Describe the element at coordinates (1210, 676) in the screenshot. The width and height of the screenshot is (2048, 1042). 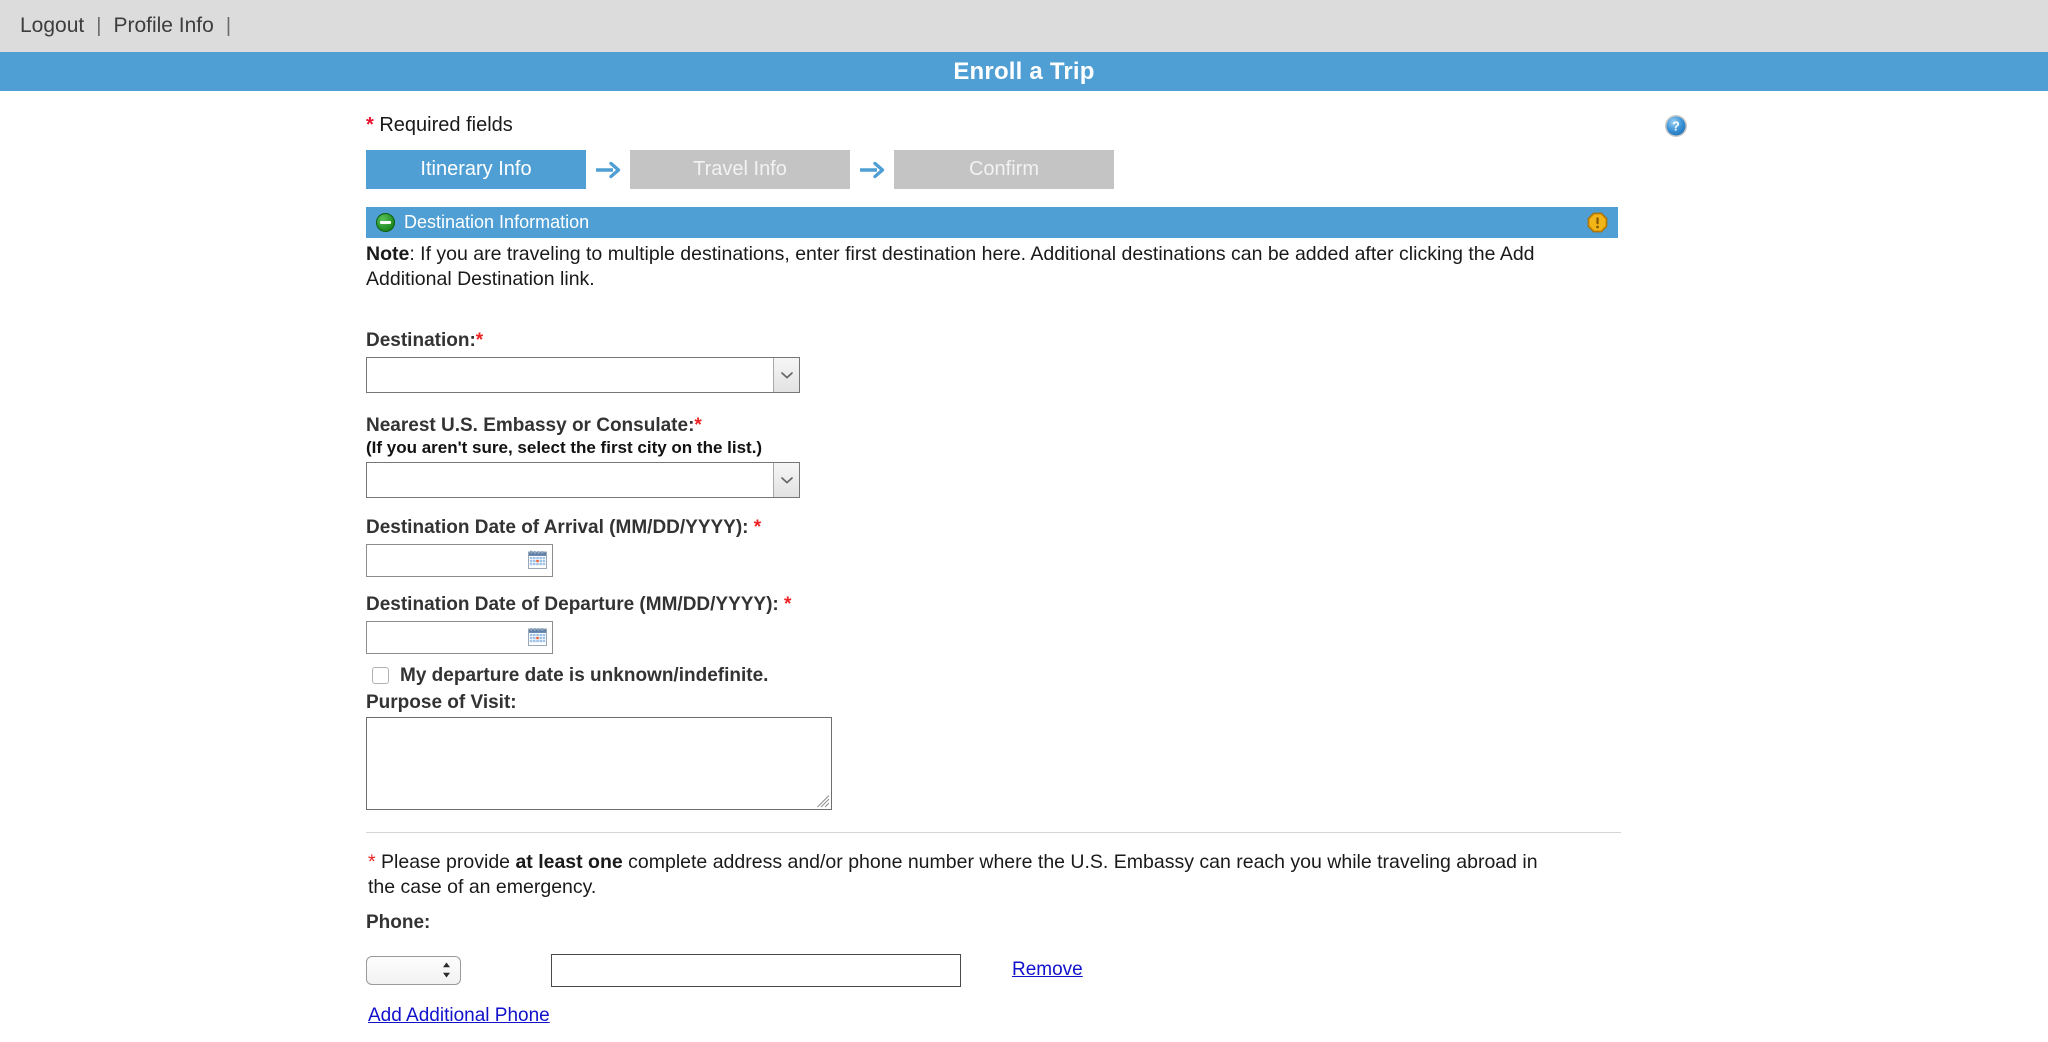
I see `departure-unknown-row: My departure date is unknown/indefinite.` at that location.